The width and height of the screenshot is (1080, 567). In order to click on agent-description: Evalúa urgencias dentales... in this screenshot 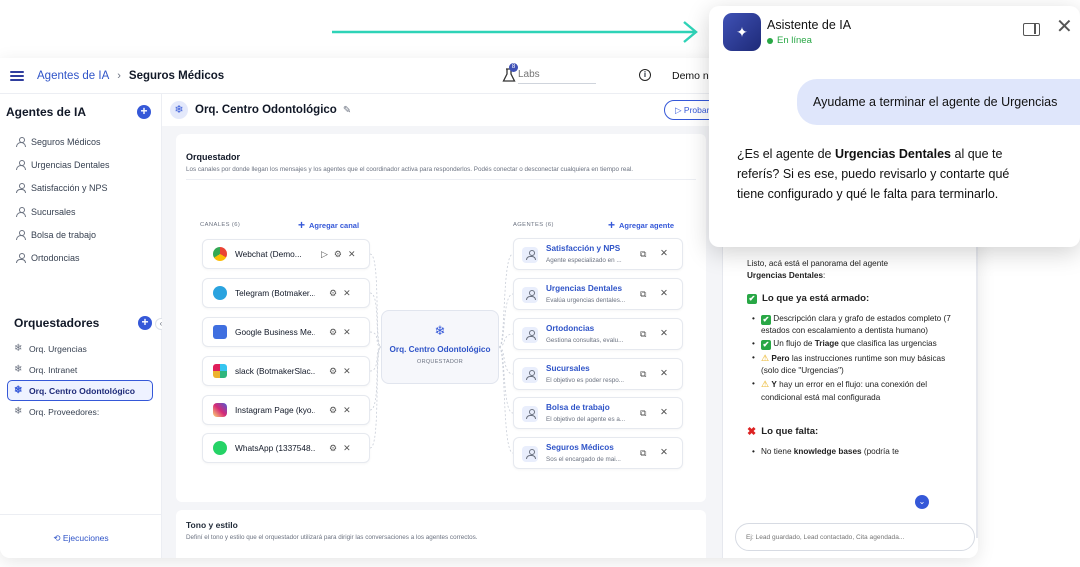, I will do `click(586, 300)`.